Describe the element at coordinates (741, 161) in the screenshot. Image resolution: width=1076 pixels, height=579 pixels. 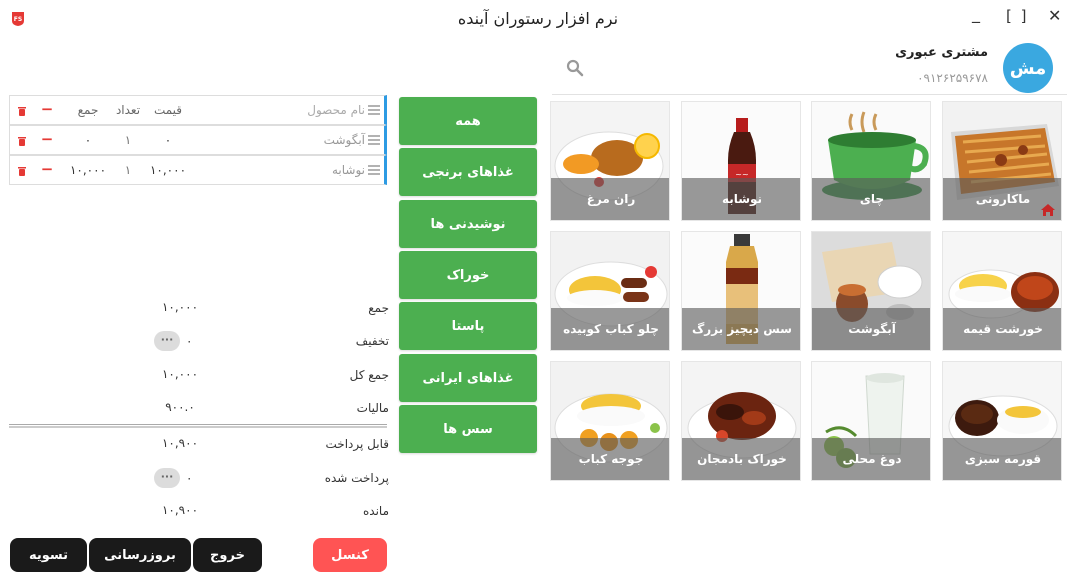
I see `product-card-soda: ~~ نوشابه` at that location.